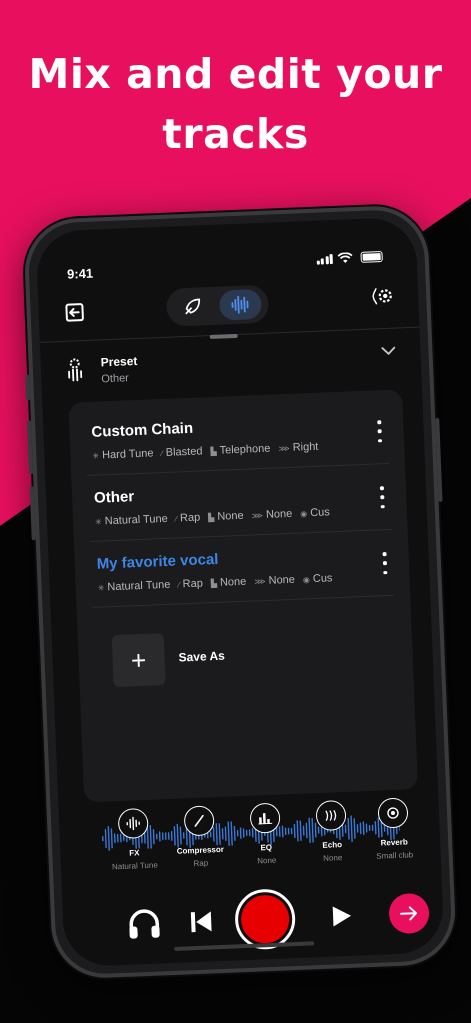 This screenshot has width=471, height=1023. Describe the element at coordinates (245, 449) in the screenshot. I see `chip-label: Telephone` at that location.